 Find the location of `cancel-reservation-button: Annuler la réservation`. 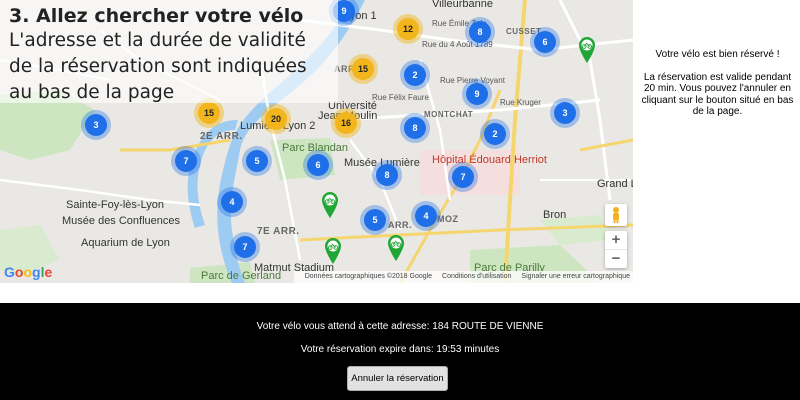

cancel-reservation-button: Annuler la réservation is located at coordinates (397, 378).